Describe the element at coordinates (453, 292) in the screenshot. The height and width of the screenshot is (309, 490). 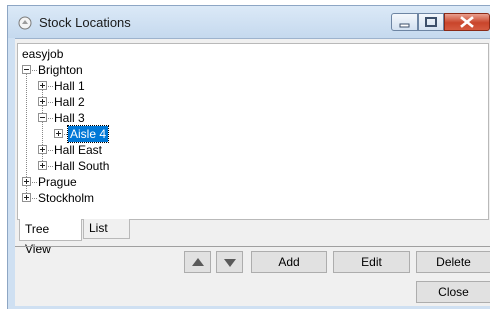
I see `close-button: Close` at that location.